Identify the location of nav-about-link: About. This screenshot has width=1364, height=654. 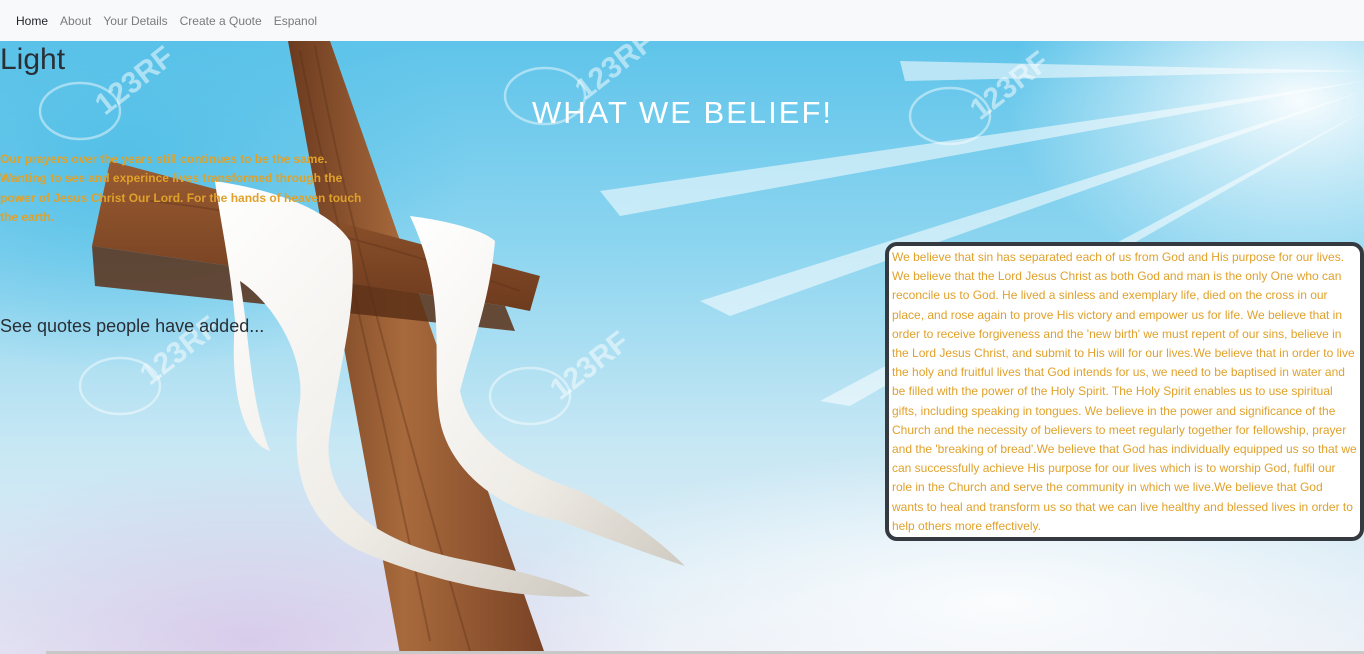
(75, 21).